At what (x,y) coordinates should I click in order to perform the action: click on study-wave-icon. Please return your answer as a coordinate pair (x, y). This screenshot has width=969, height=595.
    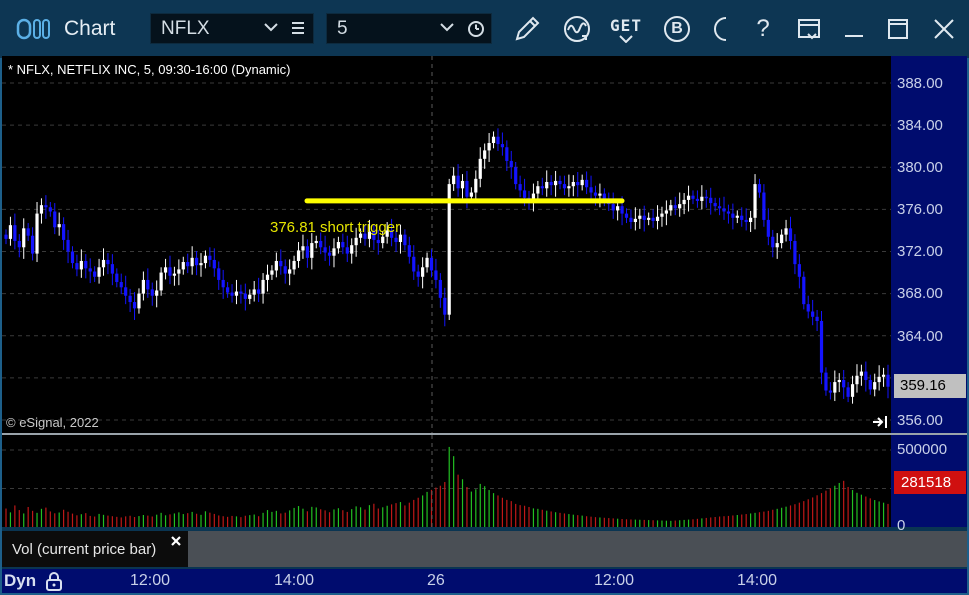
    Looking at the image, I should click on (577, 29).